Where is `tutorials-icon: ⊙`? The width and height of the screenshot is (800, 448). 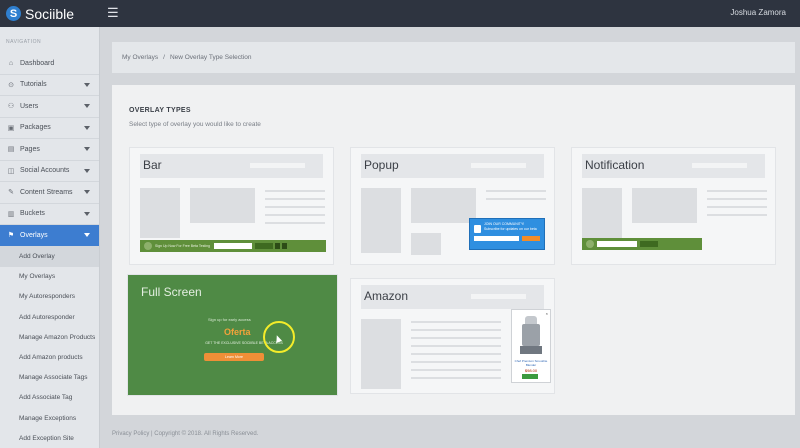 tutorials-icon: ⊙ is located at coordinates (11, 85).